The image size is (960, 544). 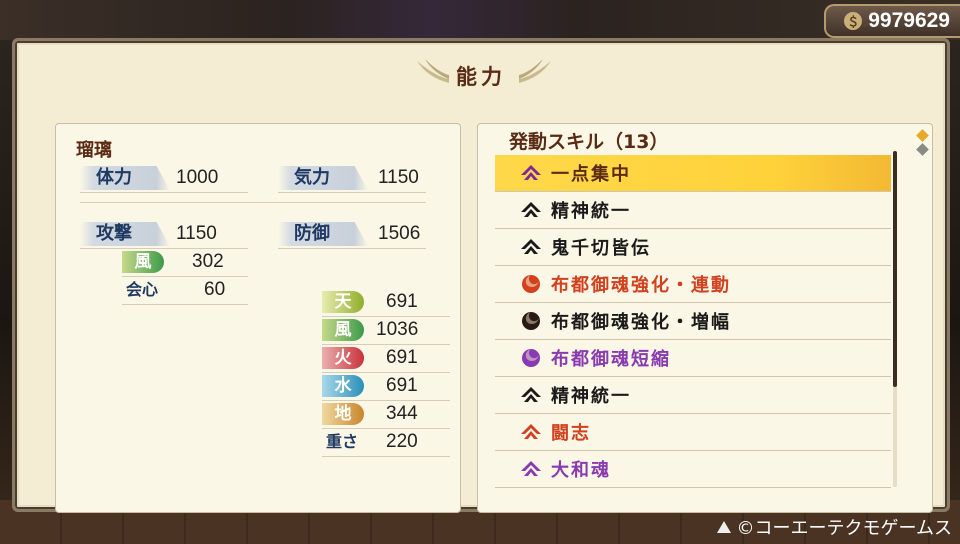 What do you see at coordinates (581, 470) in the screenshot?
I see `skill-label: 大和魂` at bounding box center [581, 470].